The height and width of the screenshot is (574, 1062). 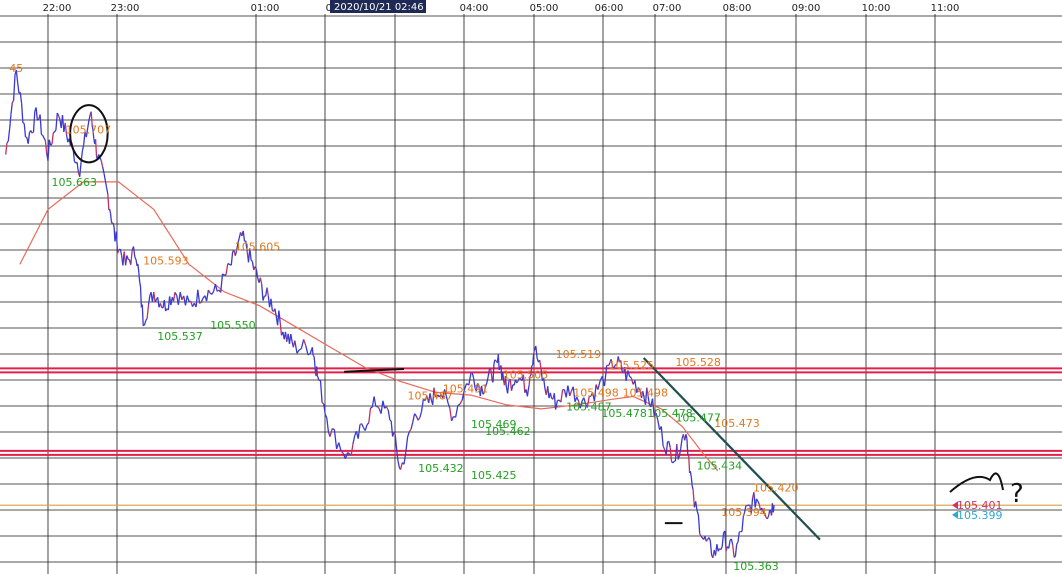 I want to click on x-tick-label: 09:00, so click(x=806, y=8).